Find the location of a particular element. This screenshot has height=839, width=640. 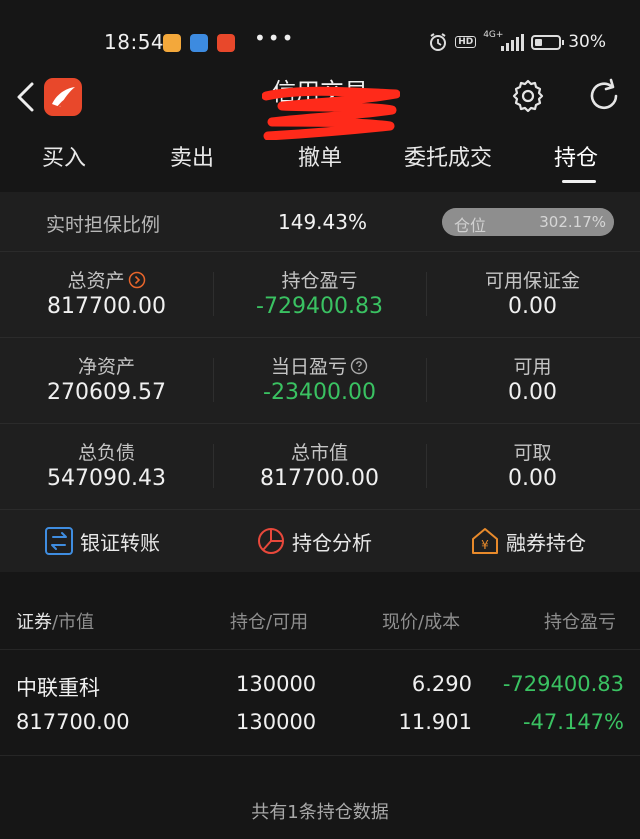

withdrawable-label: 可取 is located at coordinates (532, 453).